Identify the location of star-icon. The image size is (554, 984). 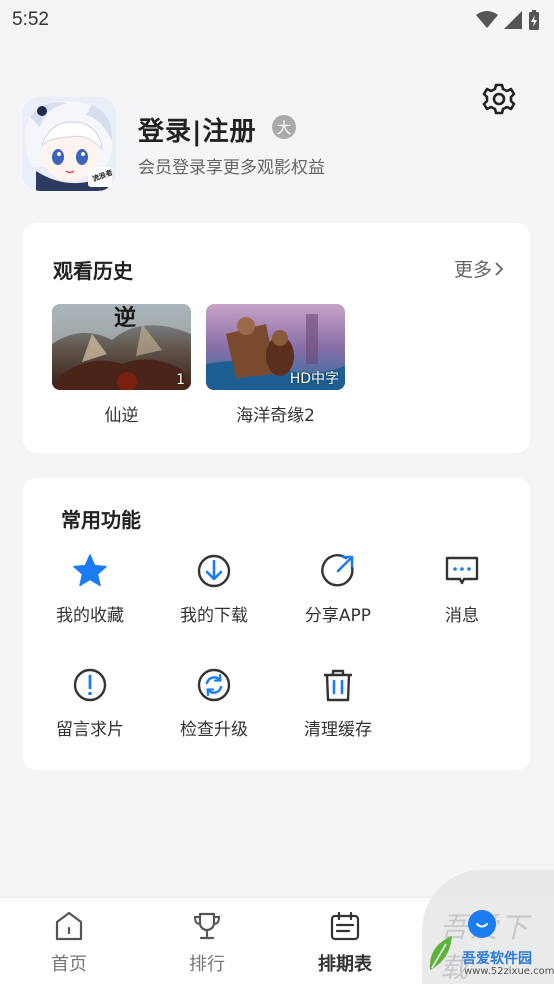
(90, 570).